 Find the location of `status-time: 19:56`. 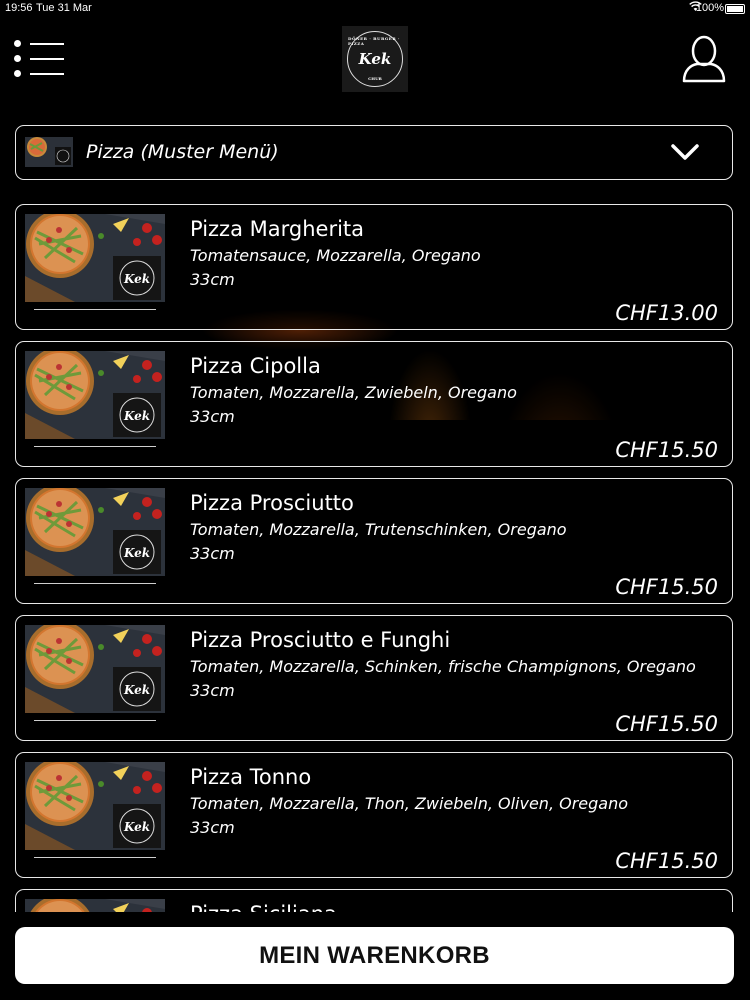

status-time: 19:56 is located at coordinates (19, 8).